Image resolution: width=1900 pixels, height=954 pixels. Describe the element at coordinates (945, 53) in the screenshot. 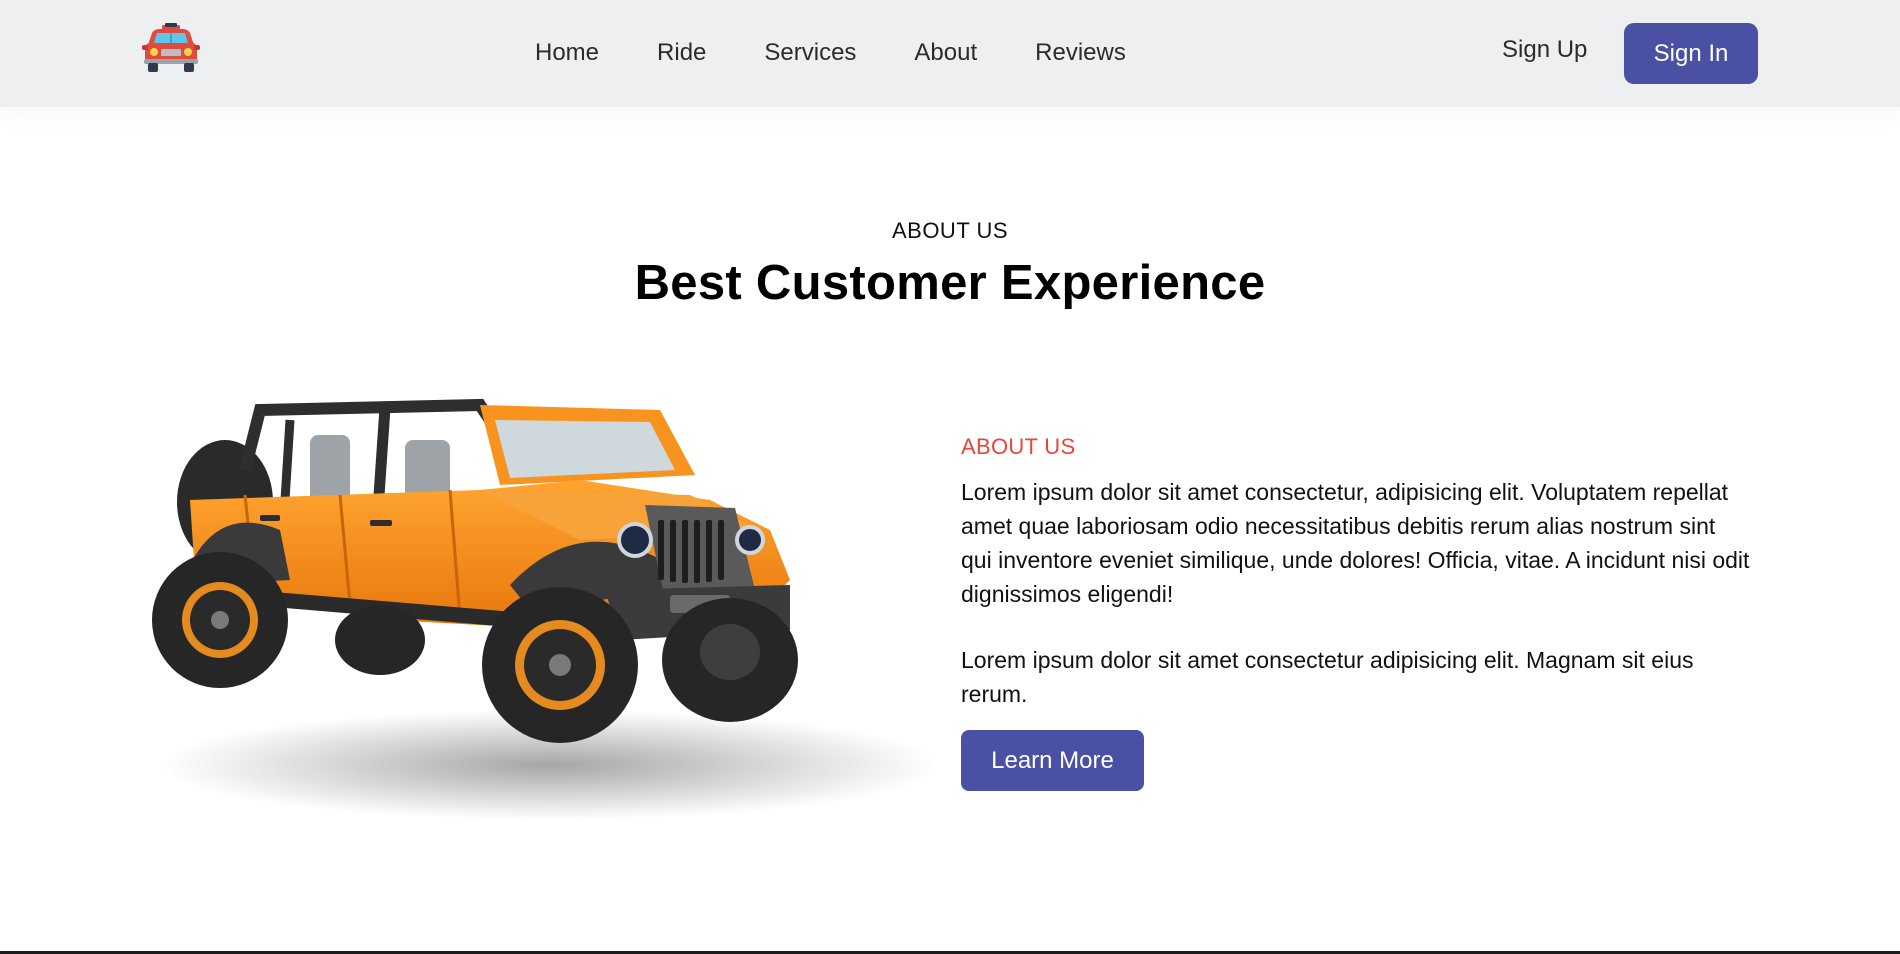

I see `nav-about: About` at that location.